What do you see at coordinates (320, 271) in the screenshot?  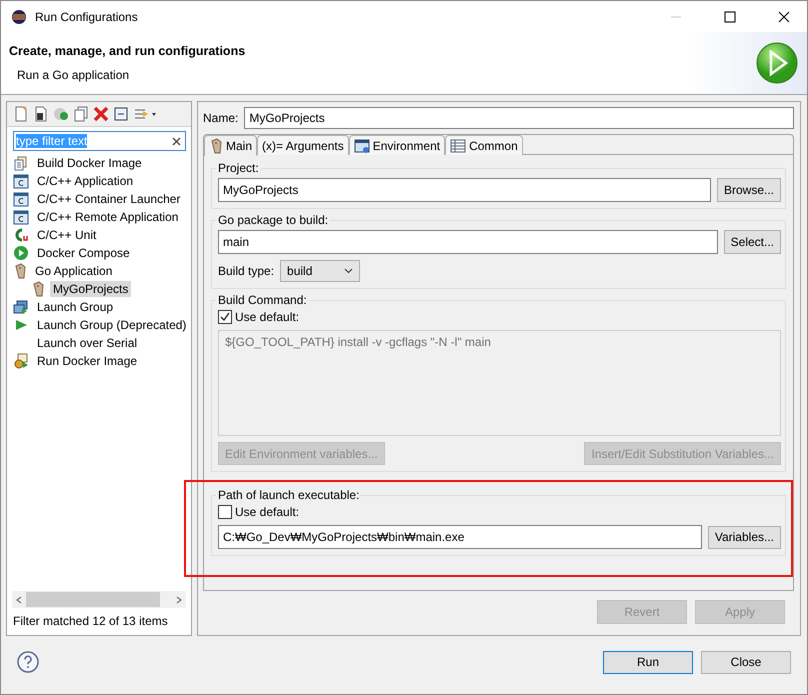 I see `build-type-dropdown: build` at bounding box center [320, 271].